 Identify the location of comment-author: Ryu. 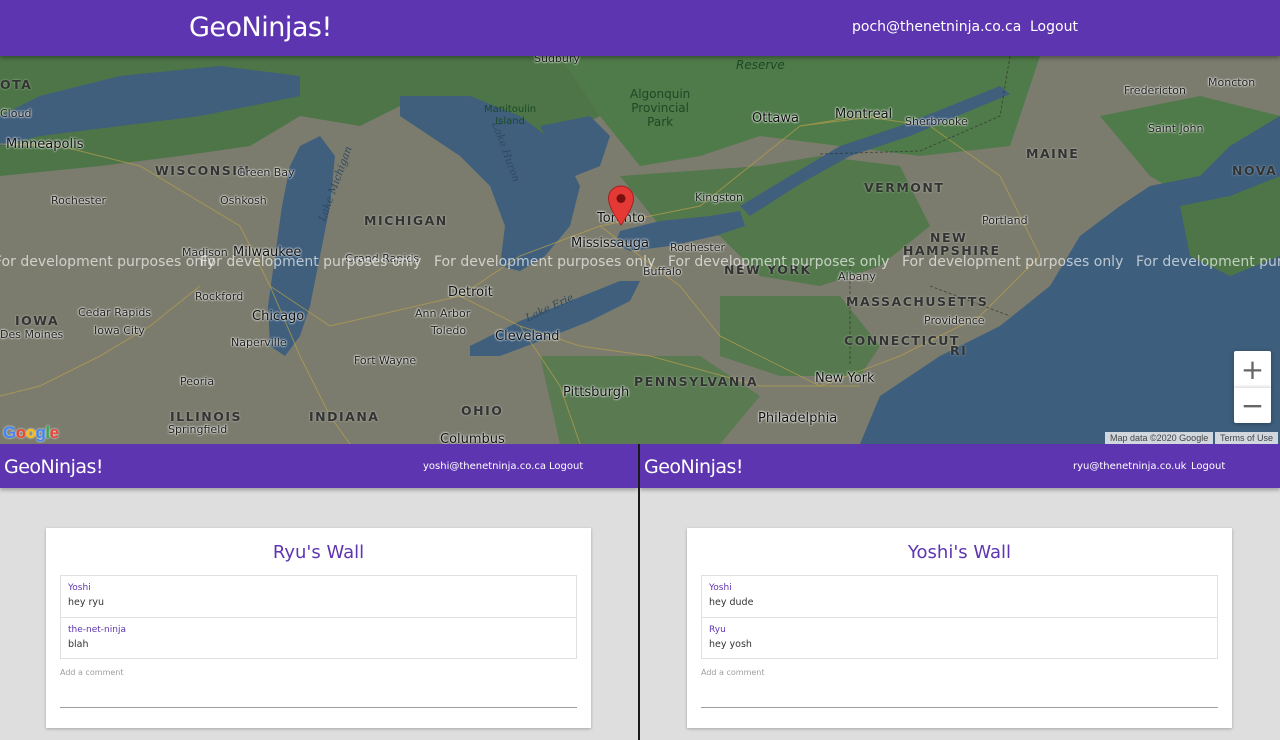
(717, 630).